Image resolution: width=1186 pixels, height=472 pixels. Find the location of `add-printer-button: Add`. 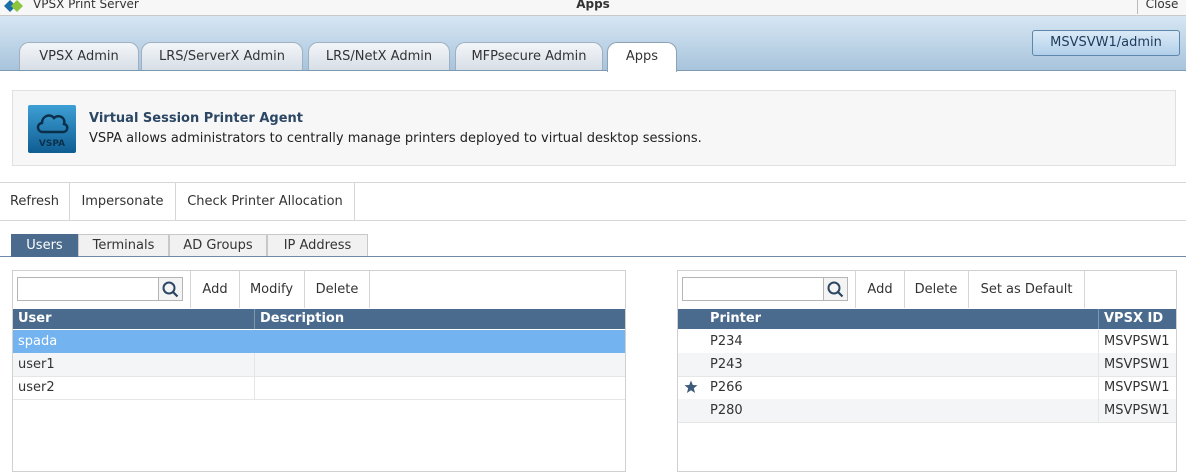

add-printer-button: Add is located at coordinates (880, 289).